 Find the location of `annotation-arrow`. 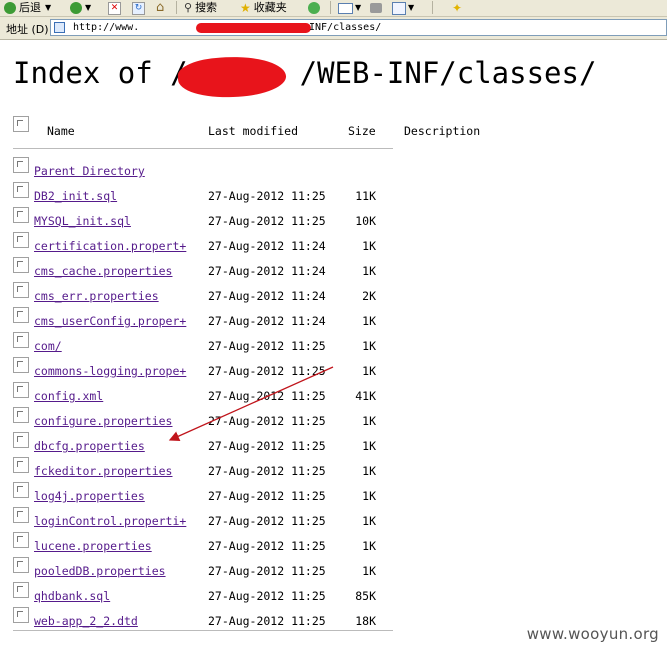

annotation-arrow is located at coordinates (251, 404).